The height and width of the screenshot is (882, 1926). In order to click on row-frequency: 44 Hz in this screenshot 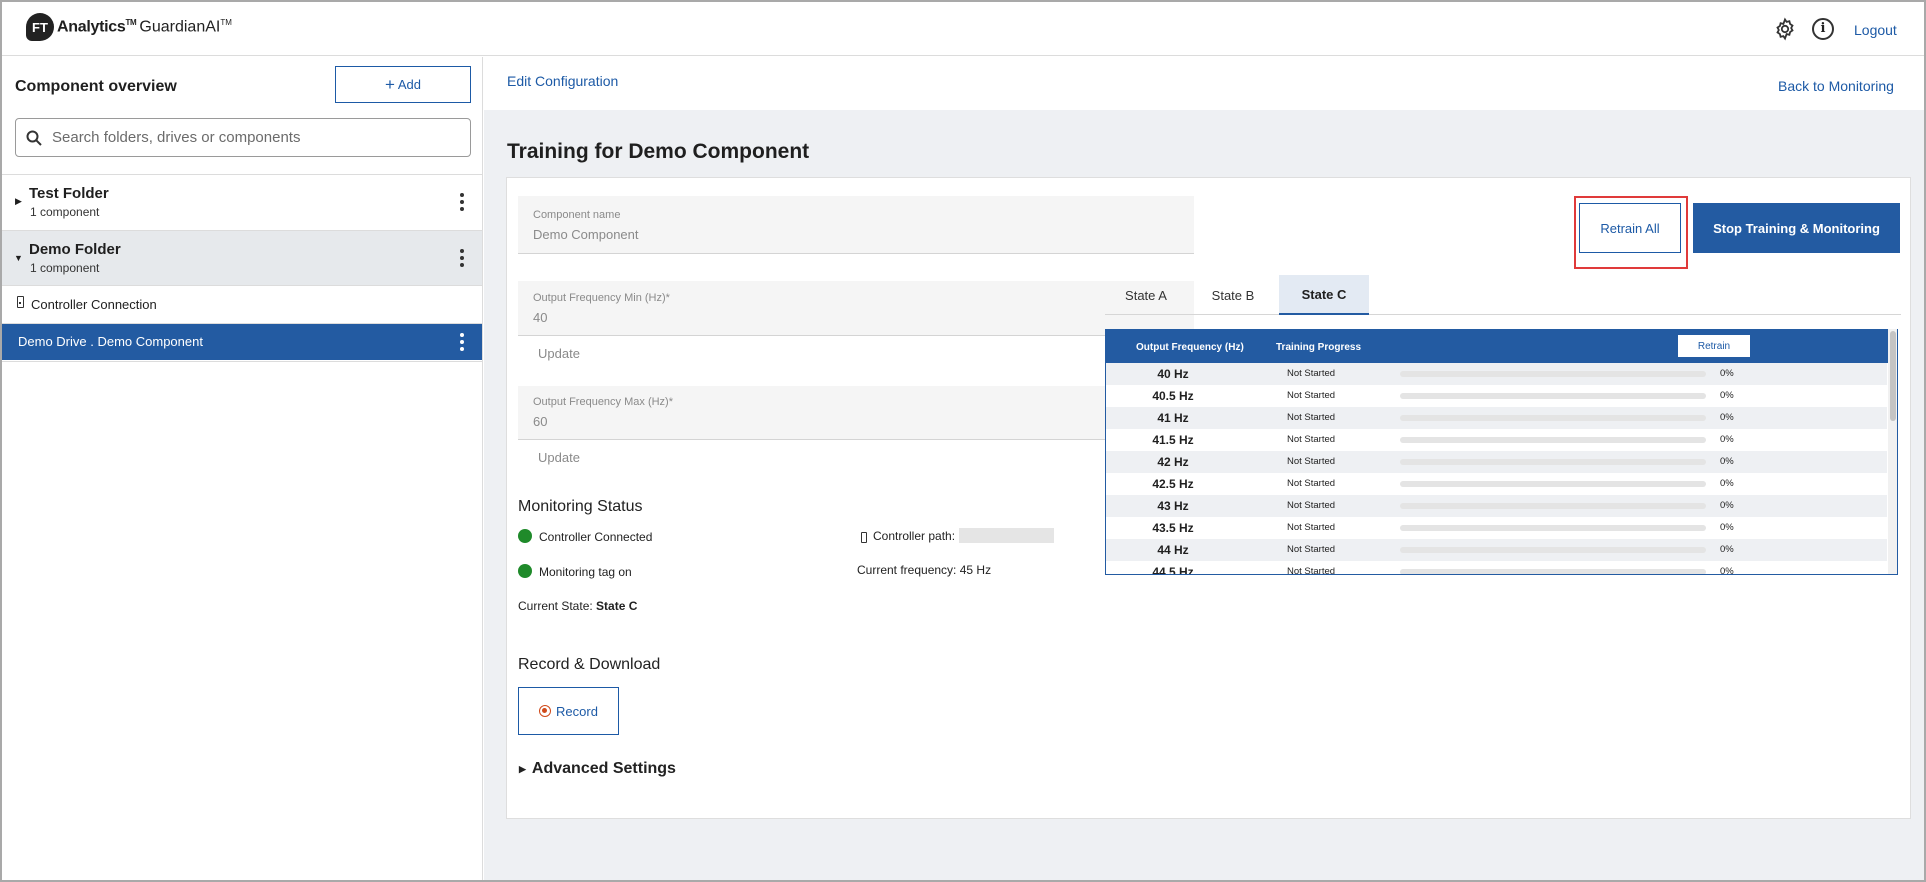, I will do `click(1173, 550)`.